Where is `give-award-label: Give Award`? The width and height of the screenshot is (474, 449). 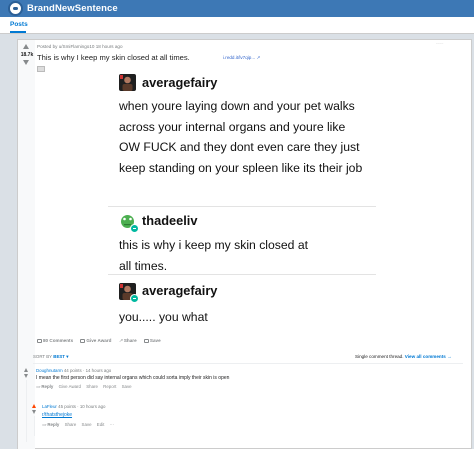
give-award-label: Give Award is located at coordinates (99, 340).